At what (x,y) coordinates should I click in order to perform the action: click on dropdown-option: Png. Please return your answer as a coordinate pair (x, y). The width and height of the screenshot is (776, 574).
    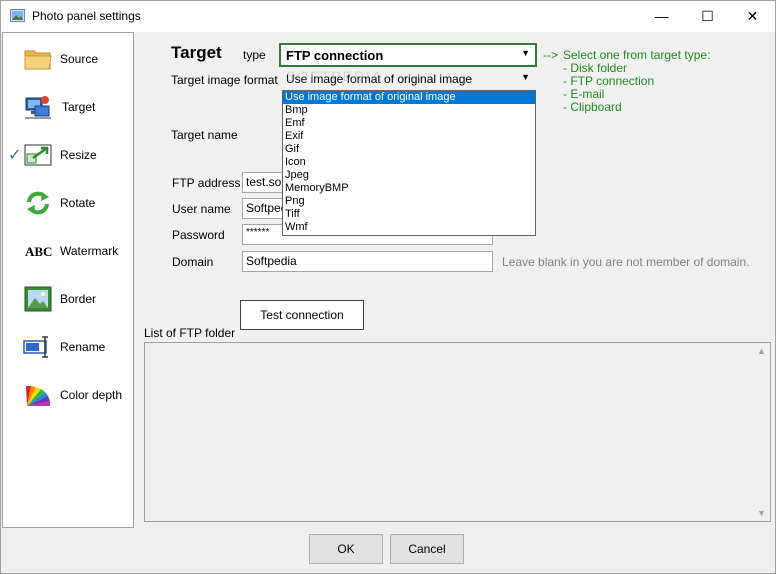
    Looking at the image, I should click on (409, 201).